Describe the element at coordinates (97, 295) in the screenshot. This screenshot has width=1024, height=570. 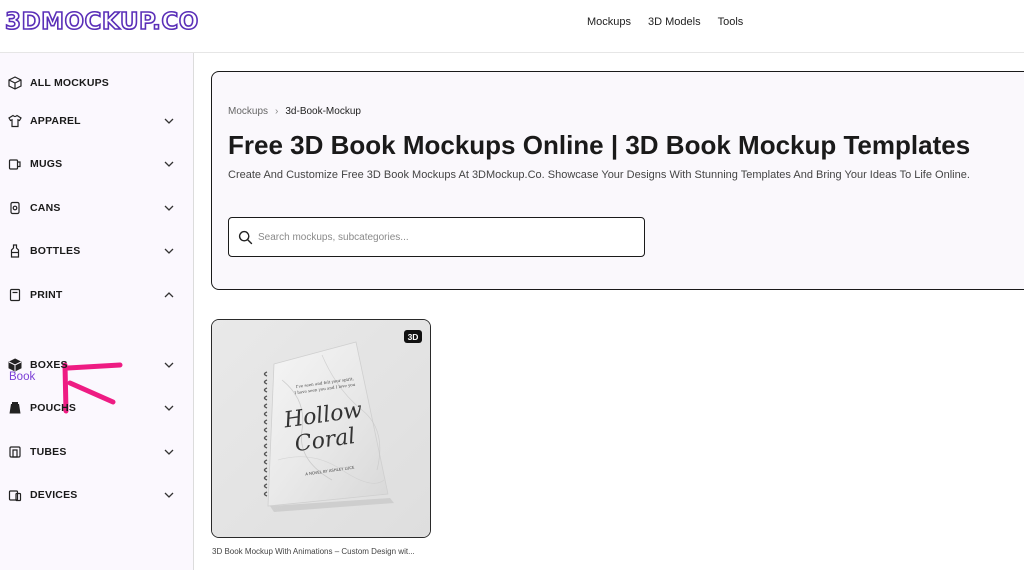
I see `sidebar-item-print: PRINT` at that location.